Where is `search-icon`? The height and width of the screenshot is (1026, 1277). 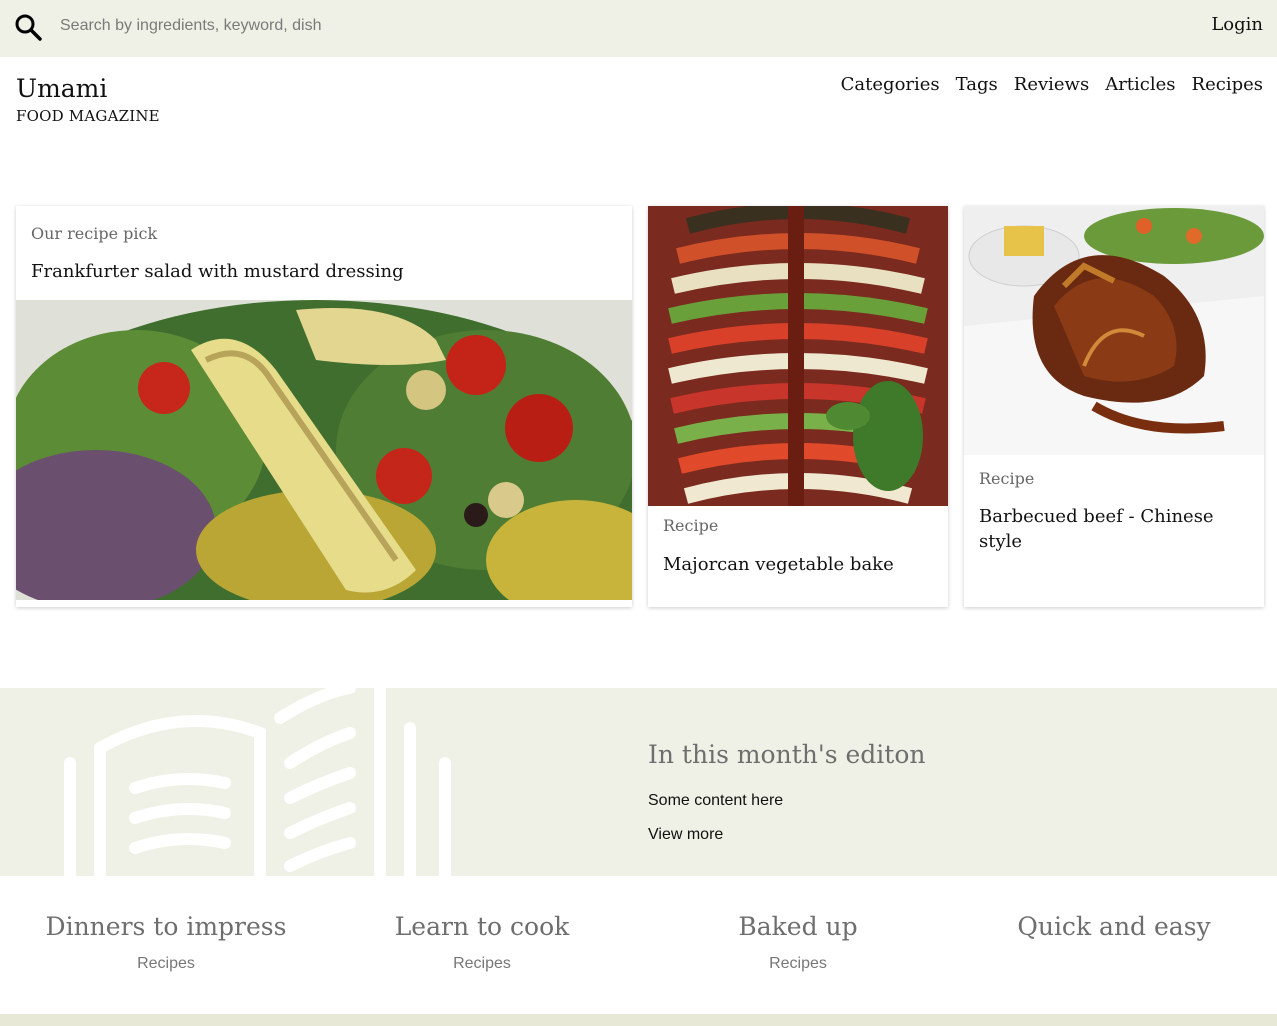
search-icon is located at coordinates (28, 27).